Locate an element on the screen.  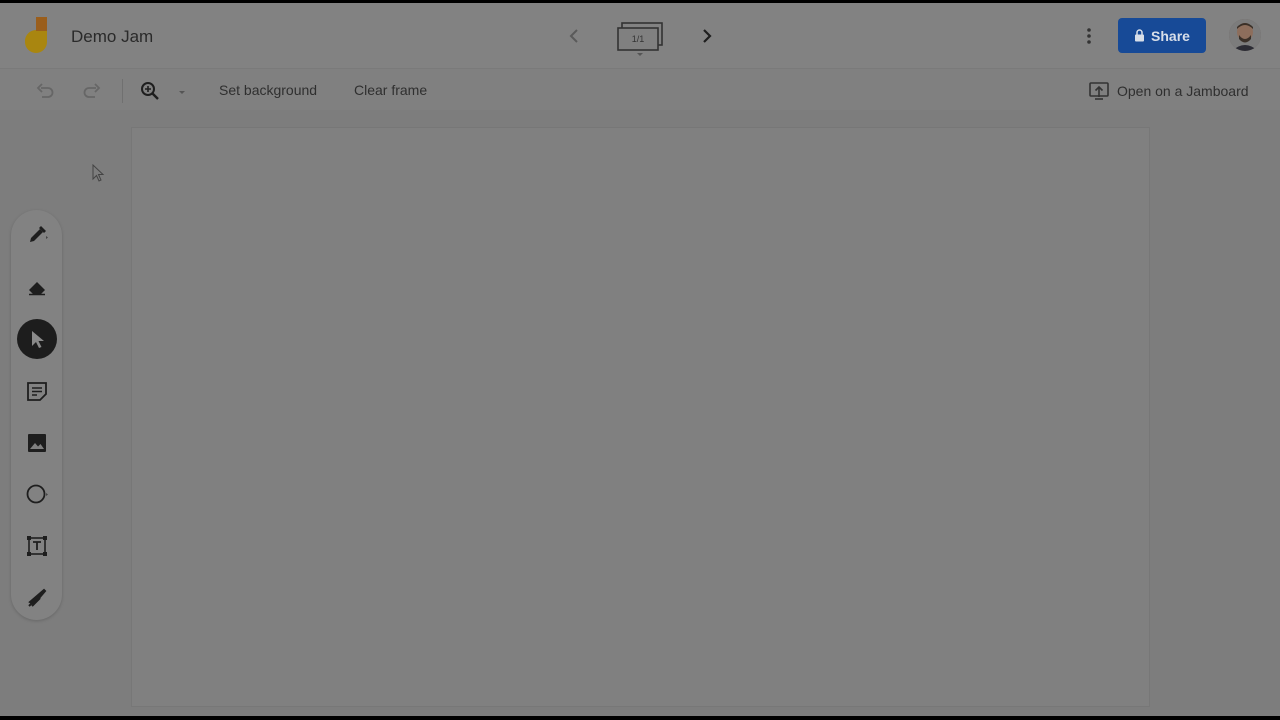
tool-palette is located at coordinates (36, 415).